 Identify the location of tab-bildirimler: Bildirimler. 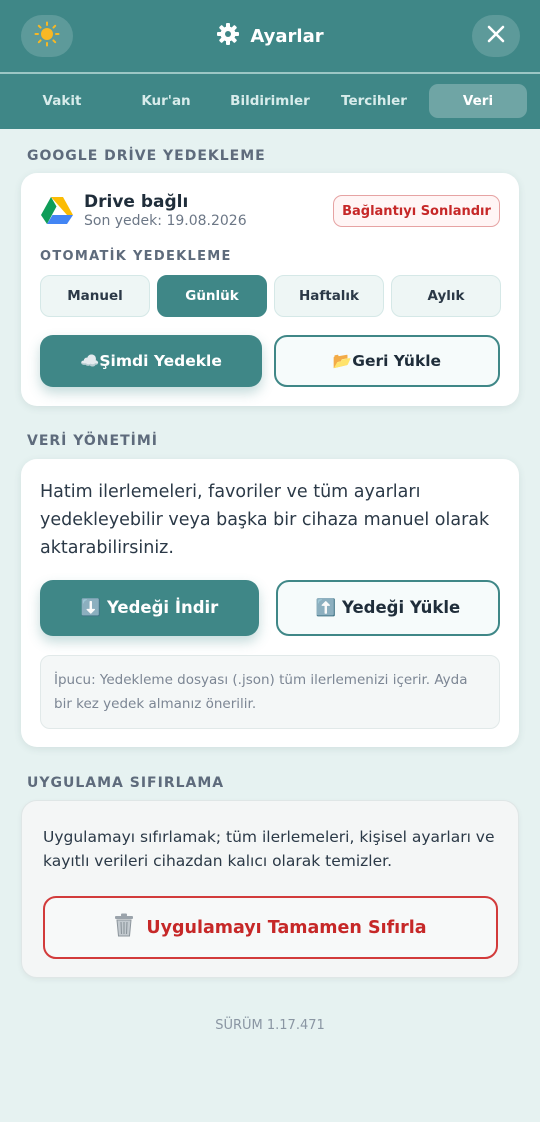
(270, 101).